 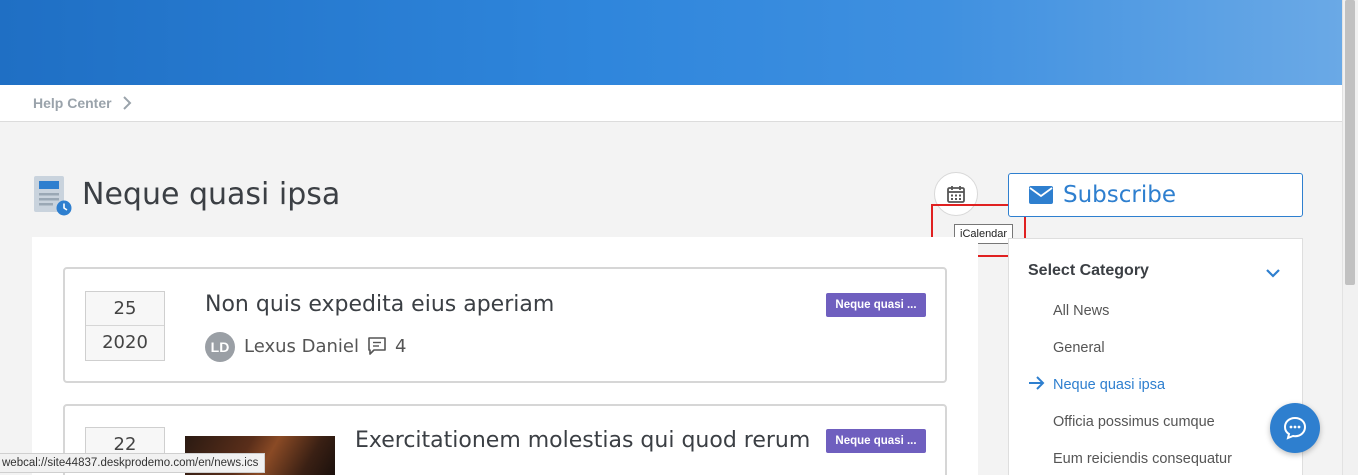 I want to click on calendar-icon, so click(x=956, y=194).